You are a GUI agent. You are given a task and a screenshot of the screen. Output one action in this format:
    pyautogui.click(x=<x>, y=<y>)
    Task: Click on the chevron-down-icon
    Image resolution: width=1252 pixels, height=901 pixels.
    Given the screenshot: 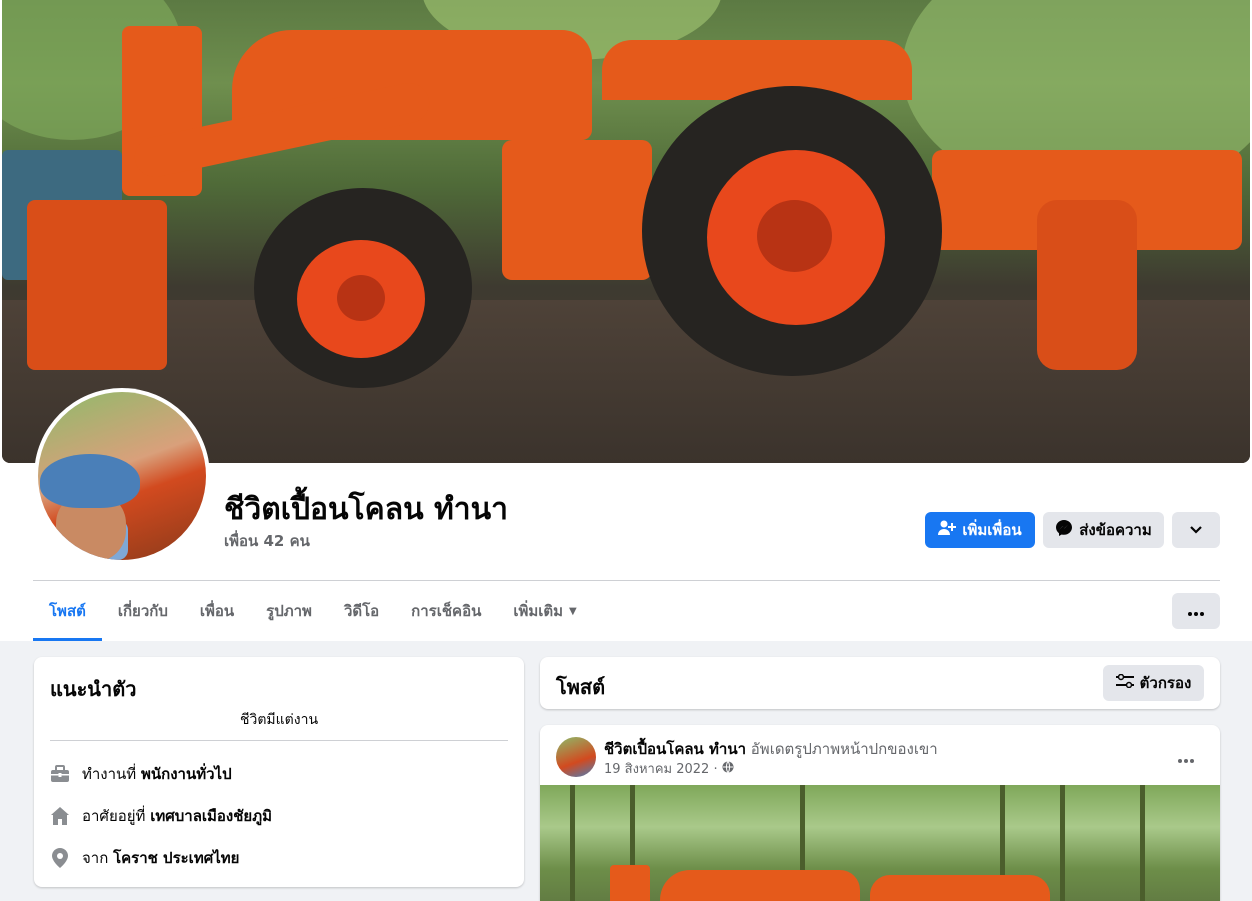 What is the action you would take?
    pyautogui.click(x=1196, y=530)
    